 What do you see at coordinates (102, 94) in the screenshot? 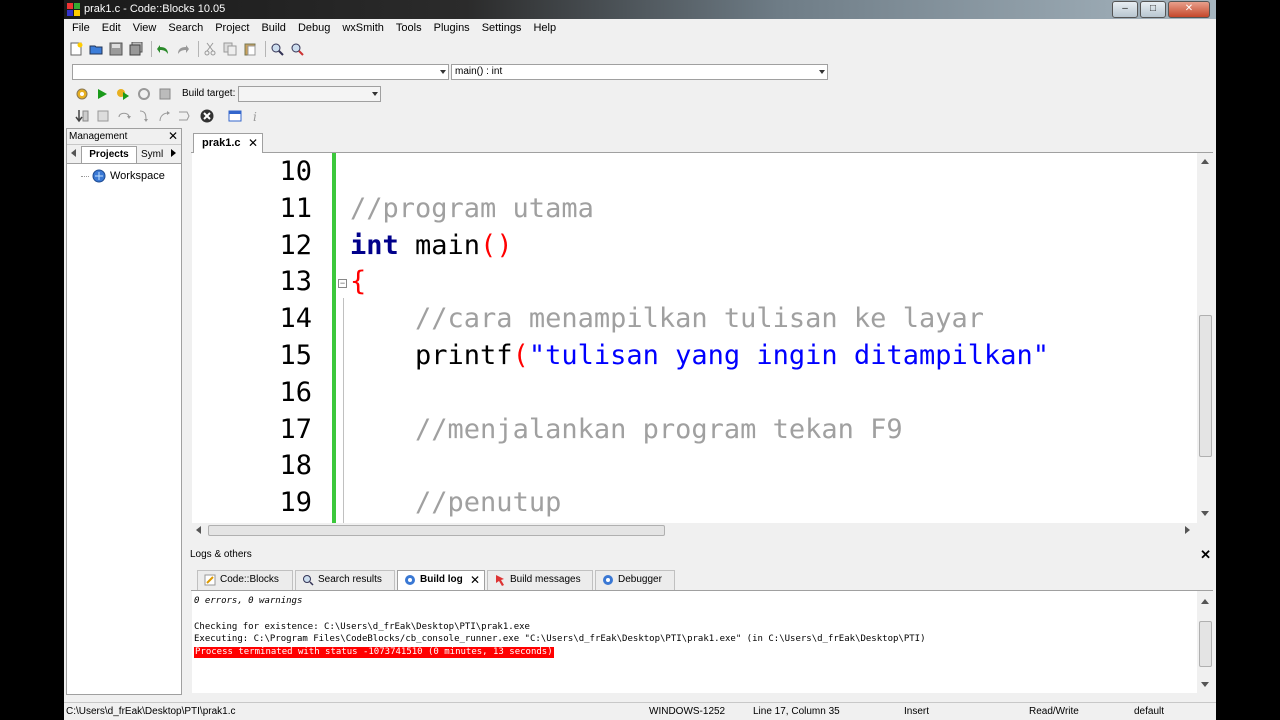
I see `run-icon` at bounding box center [102, 94].